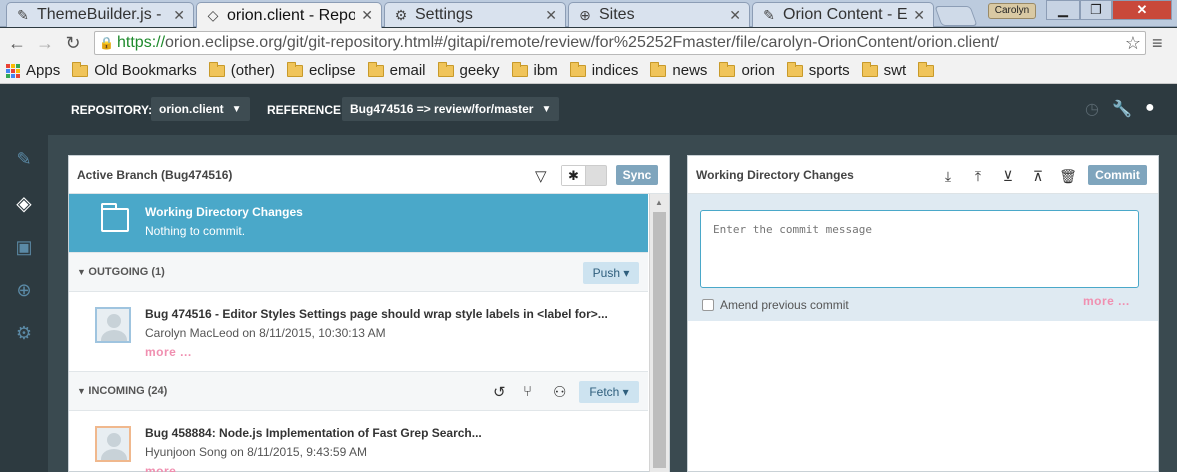 The height and width of the screenshot is (472, 1177). Describe the element at coordinates (112, 110) in the screenshot. I see `repository-label: REPOSITORY:` at that location.